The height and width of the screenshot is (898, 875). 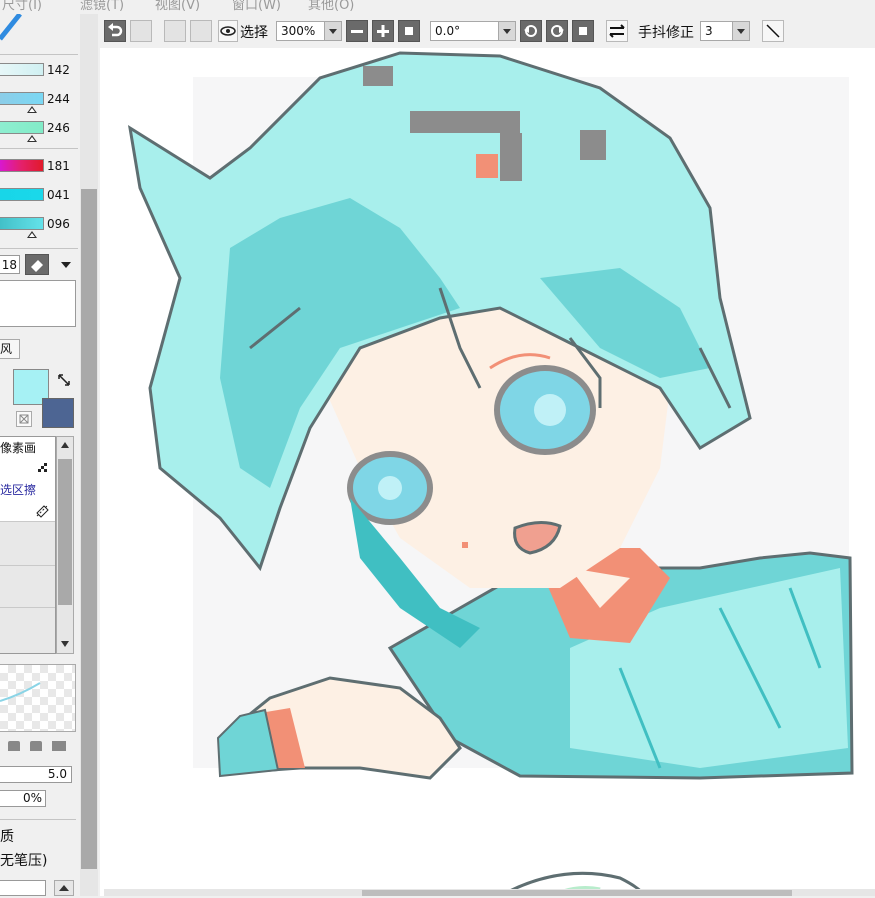 What do you see at coordinates (298, 31) in the screenshot?
I see `zoom-value: 300%` at bounding box center [298, 31].